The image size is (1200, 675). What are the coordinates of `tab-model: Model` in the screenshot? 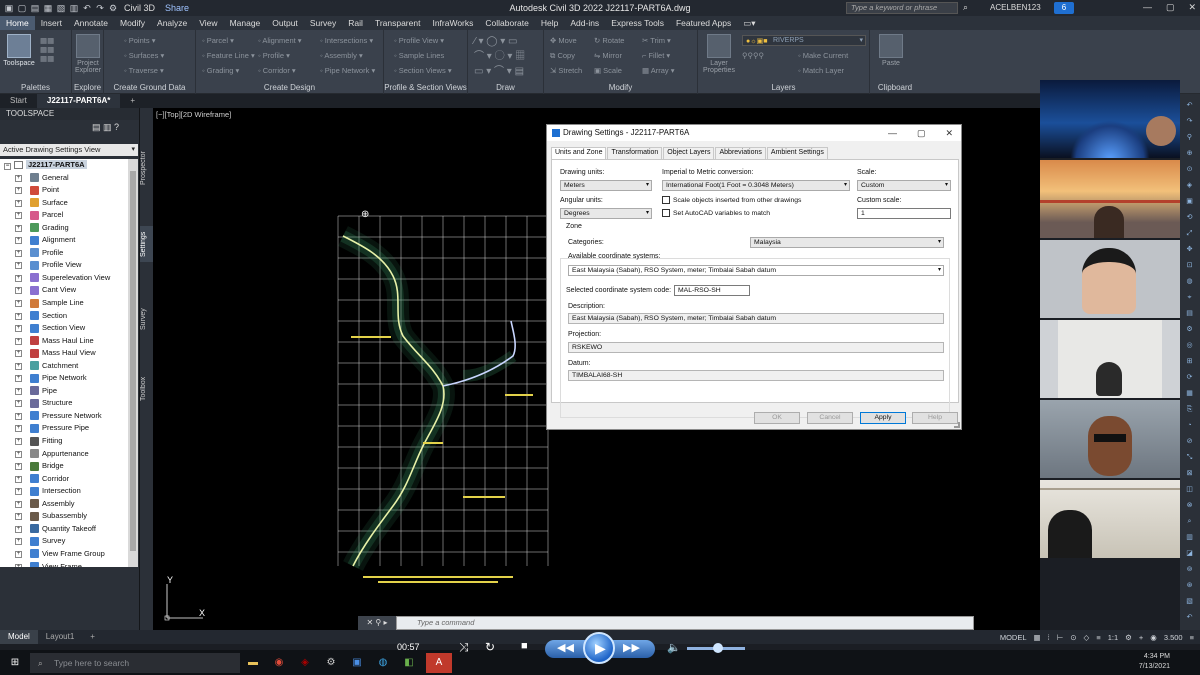 It's located at (19, 637).